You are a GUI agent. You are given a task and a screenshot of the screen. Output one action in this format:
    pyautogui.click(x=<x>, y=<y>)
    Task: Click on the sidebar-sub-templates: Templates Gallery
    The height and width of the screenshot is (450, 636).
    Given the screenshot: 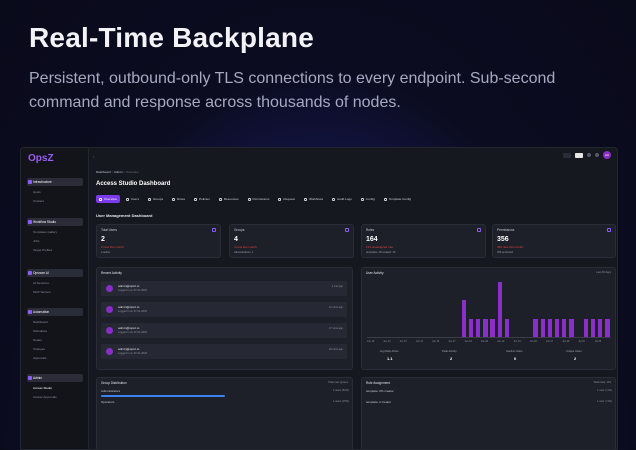 What is the action you would take?
    pyautogui.click(x=45, y=232)
    